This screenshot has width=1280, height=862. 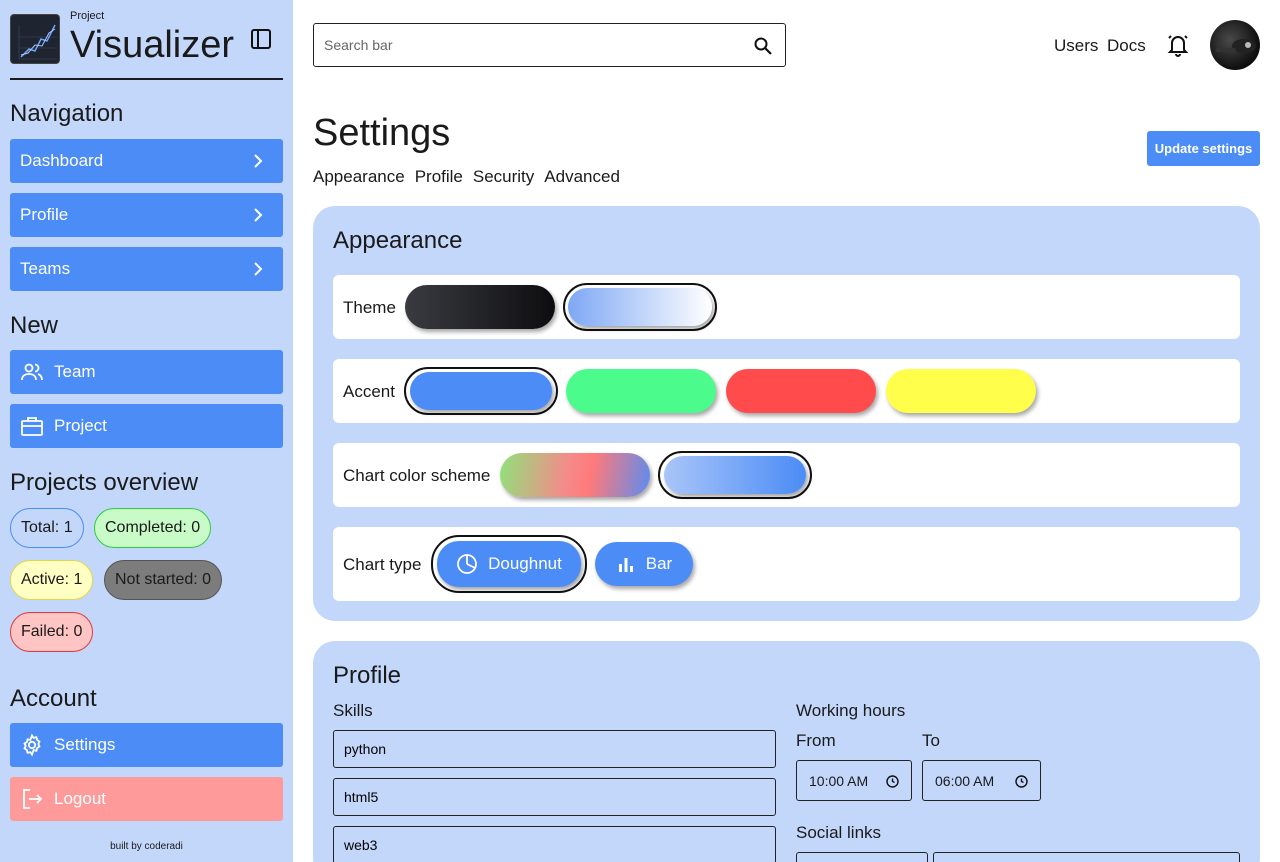 I want to click on new-team-button: Team, so click(x=146, y=372).